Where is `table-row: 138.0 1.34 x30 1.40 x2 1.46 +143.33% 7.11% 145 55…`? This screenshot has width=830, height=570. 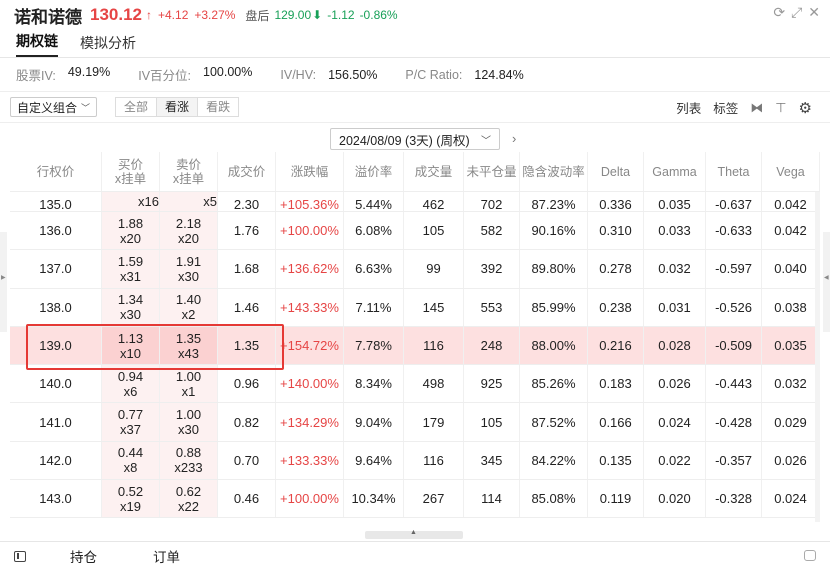 table-row: 138.0 1.34 x30 1.40 x2 1.46 +143.33% 7.11% 145 55… is located at coordinates (415, 307).